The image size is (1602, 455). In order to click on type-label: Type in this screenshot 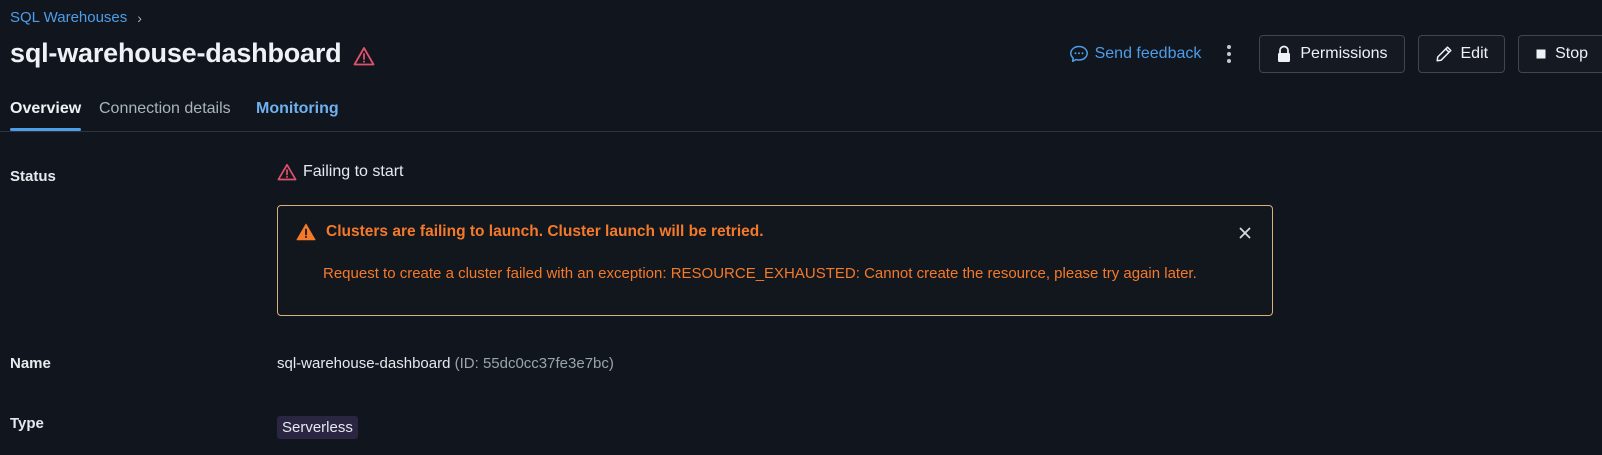, I will do `click(27, 423)`.